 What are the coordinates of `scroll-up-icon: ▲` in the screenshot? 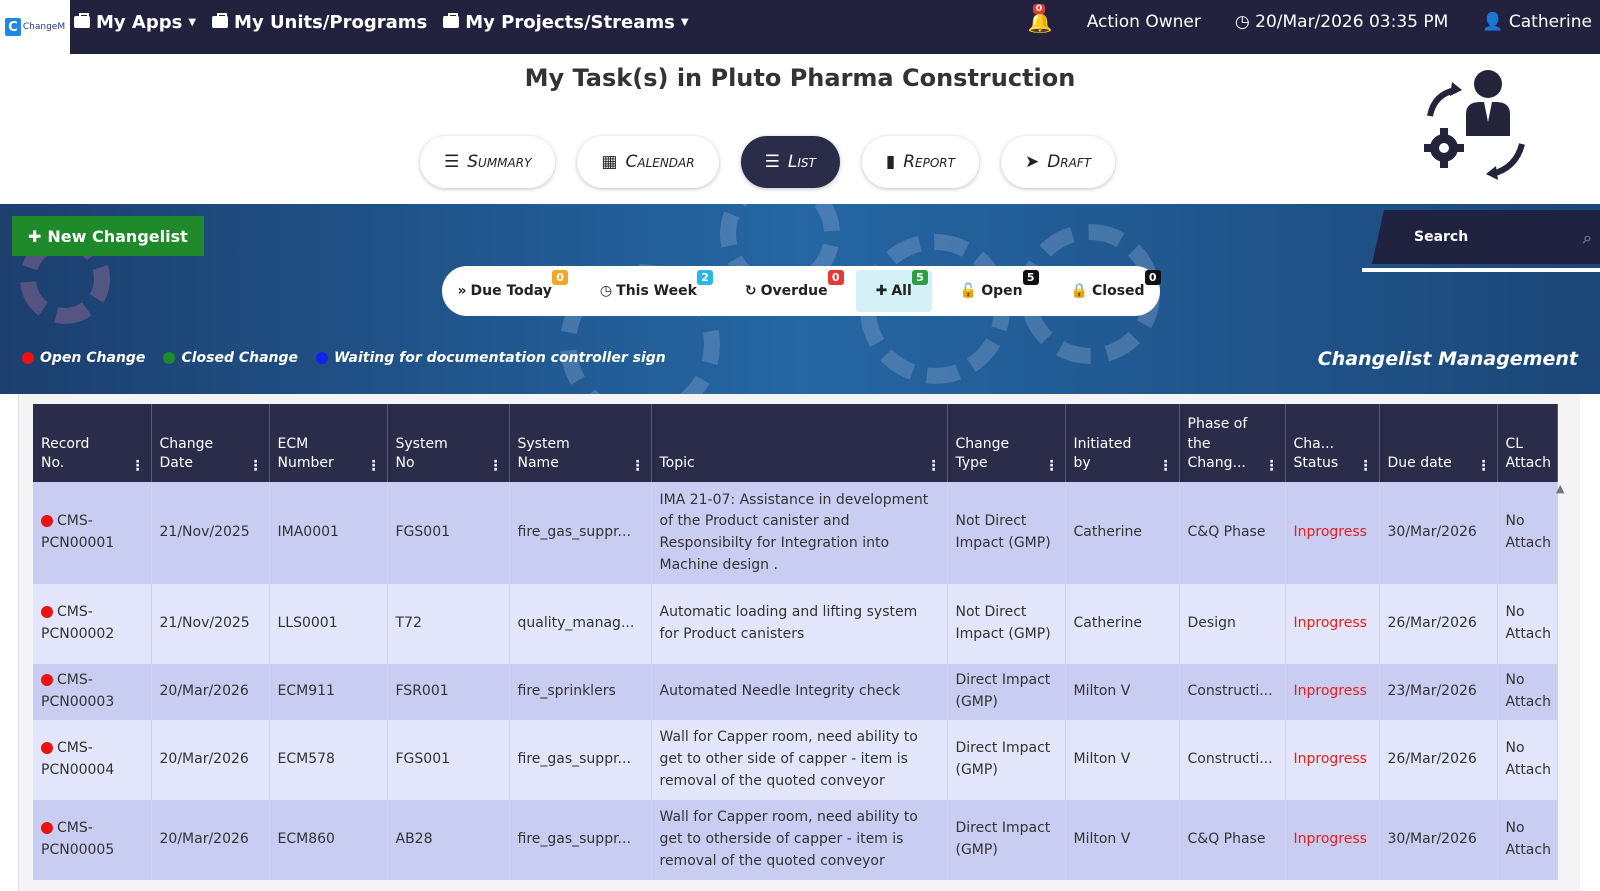 It's located at (1560, 488).